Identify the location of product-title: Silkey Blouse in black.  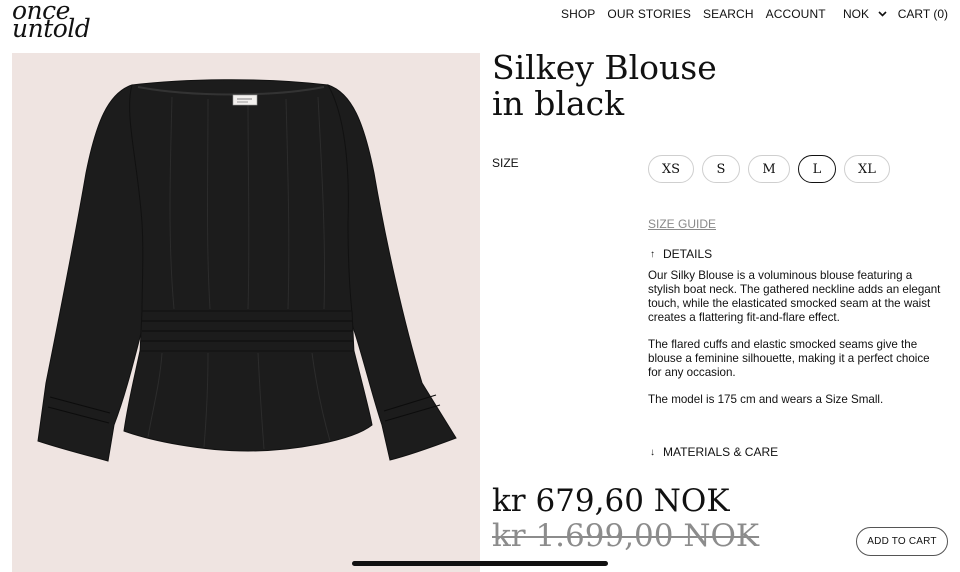
(604, 86).